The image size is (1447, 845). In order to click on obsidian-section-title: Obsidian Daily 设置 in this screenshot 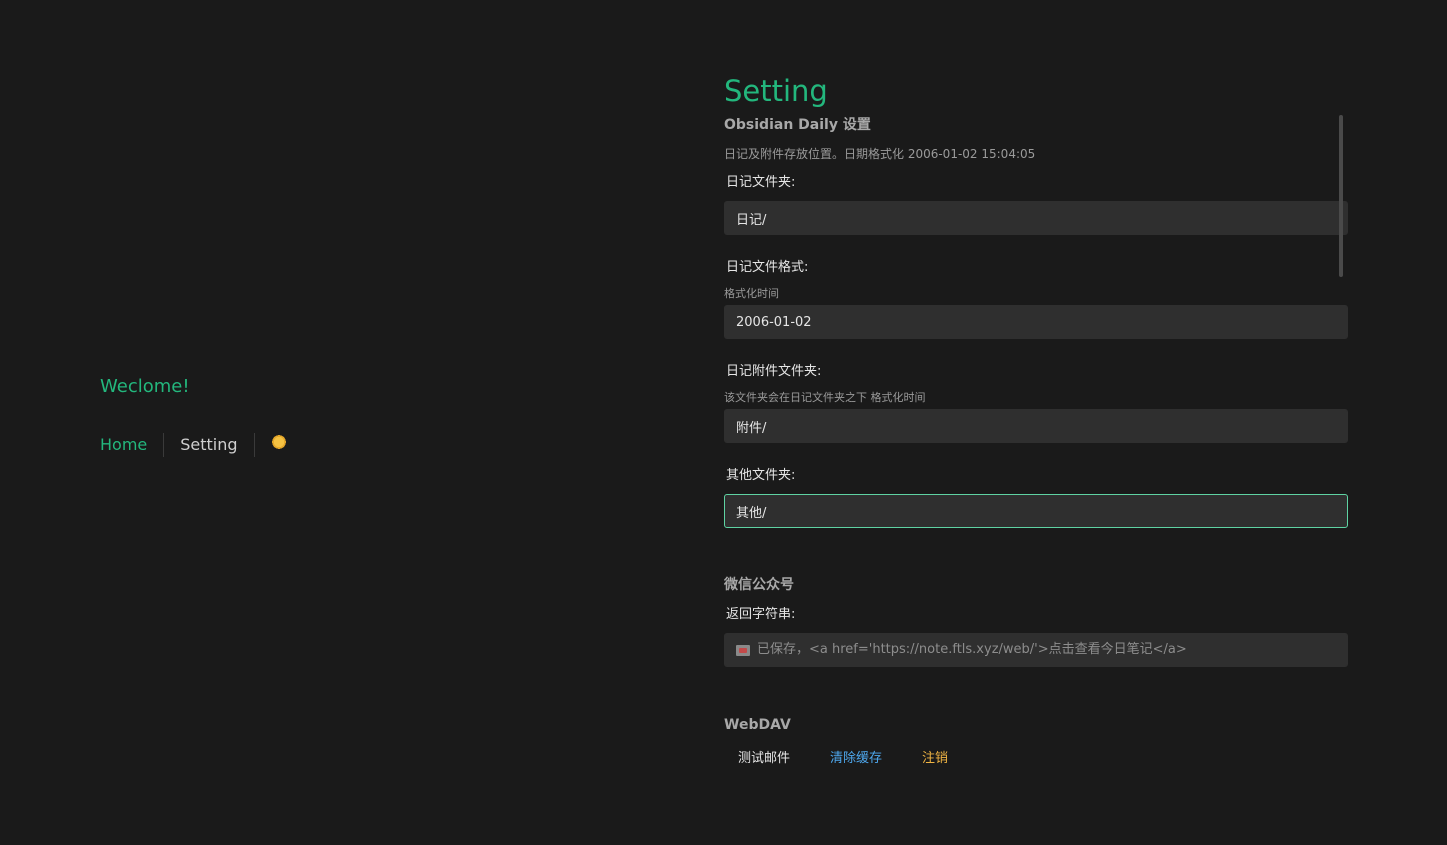, I will do `click(797, 125)`.